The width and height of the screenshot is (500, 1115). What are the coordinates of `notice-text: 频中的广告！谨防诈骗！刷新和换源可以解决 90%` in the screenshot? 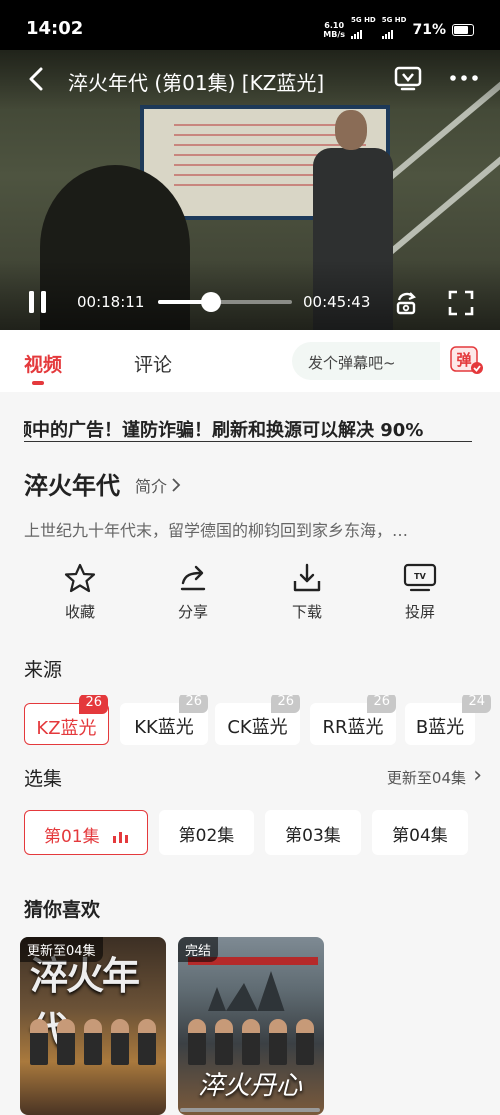 It's located at (224, 430).